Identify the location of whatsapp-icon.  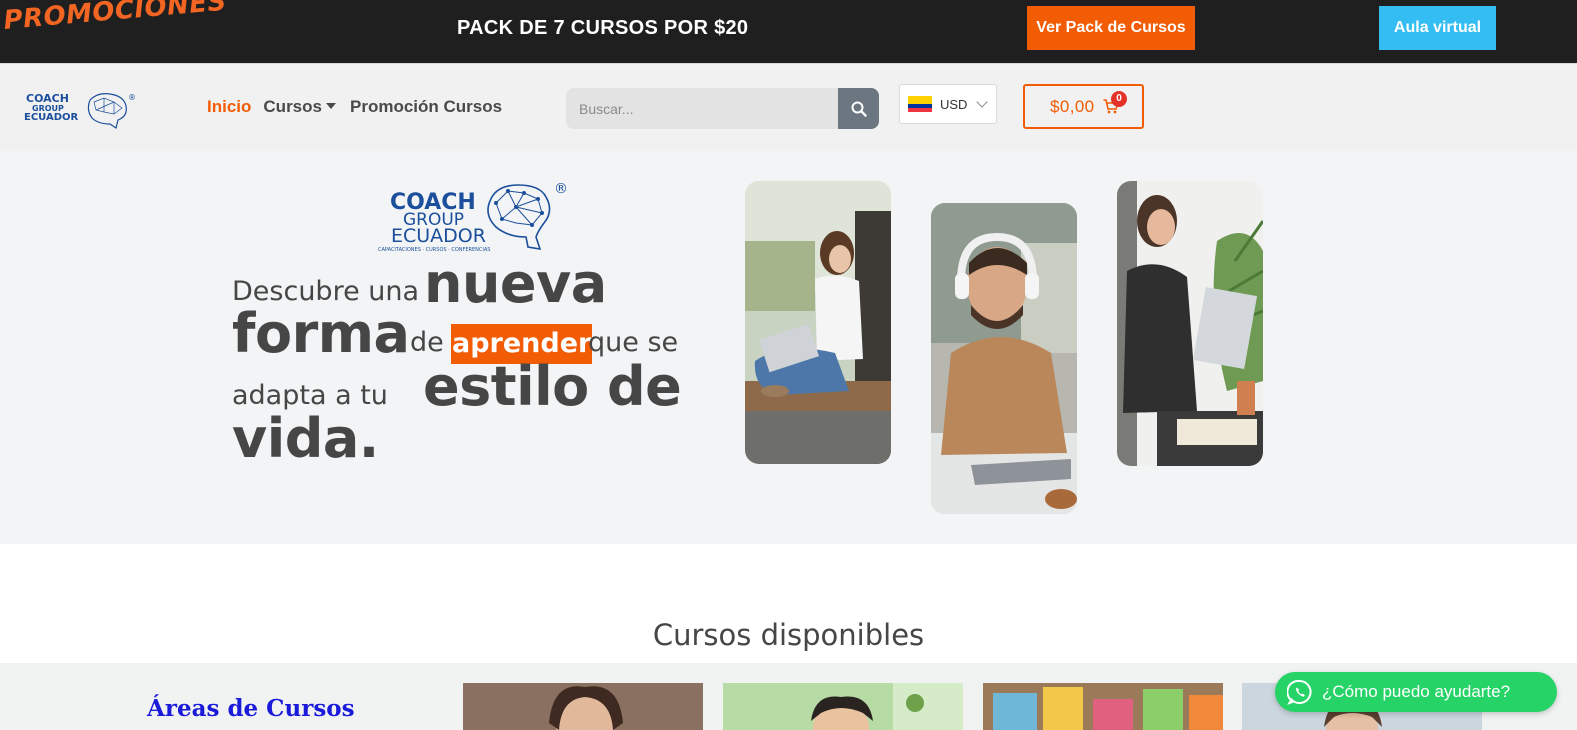
(1299, 692).